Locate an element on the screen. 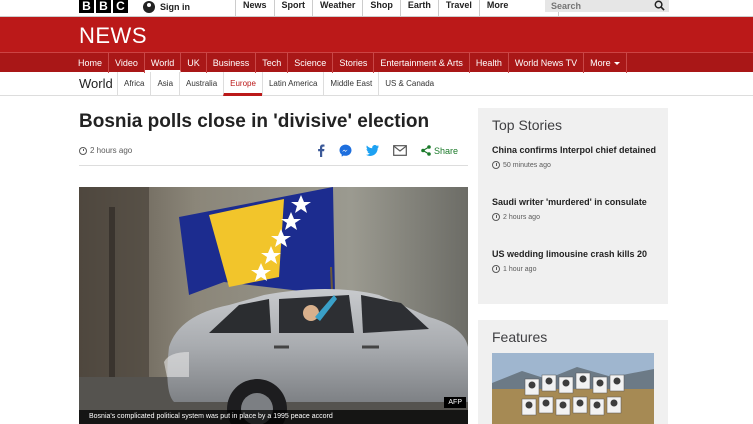 This screenshot has height=424, width=753. signin-label: Sign in is located at coordinates (175, 6).